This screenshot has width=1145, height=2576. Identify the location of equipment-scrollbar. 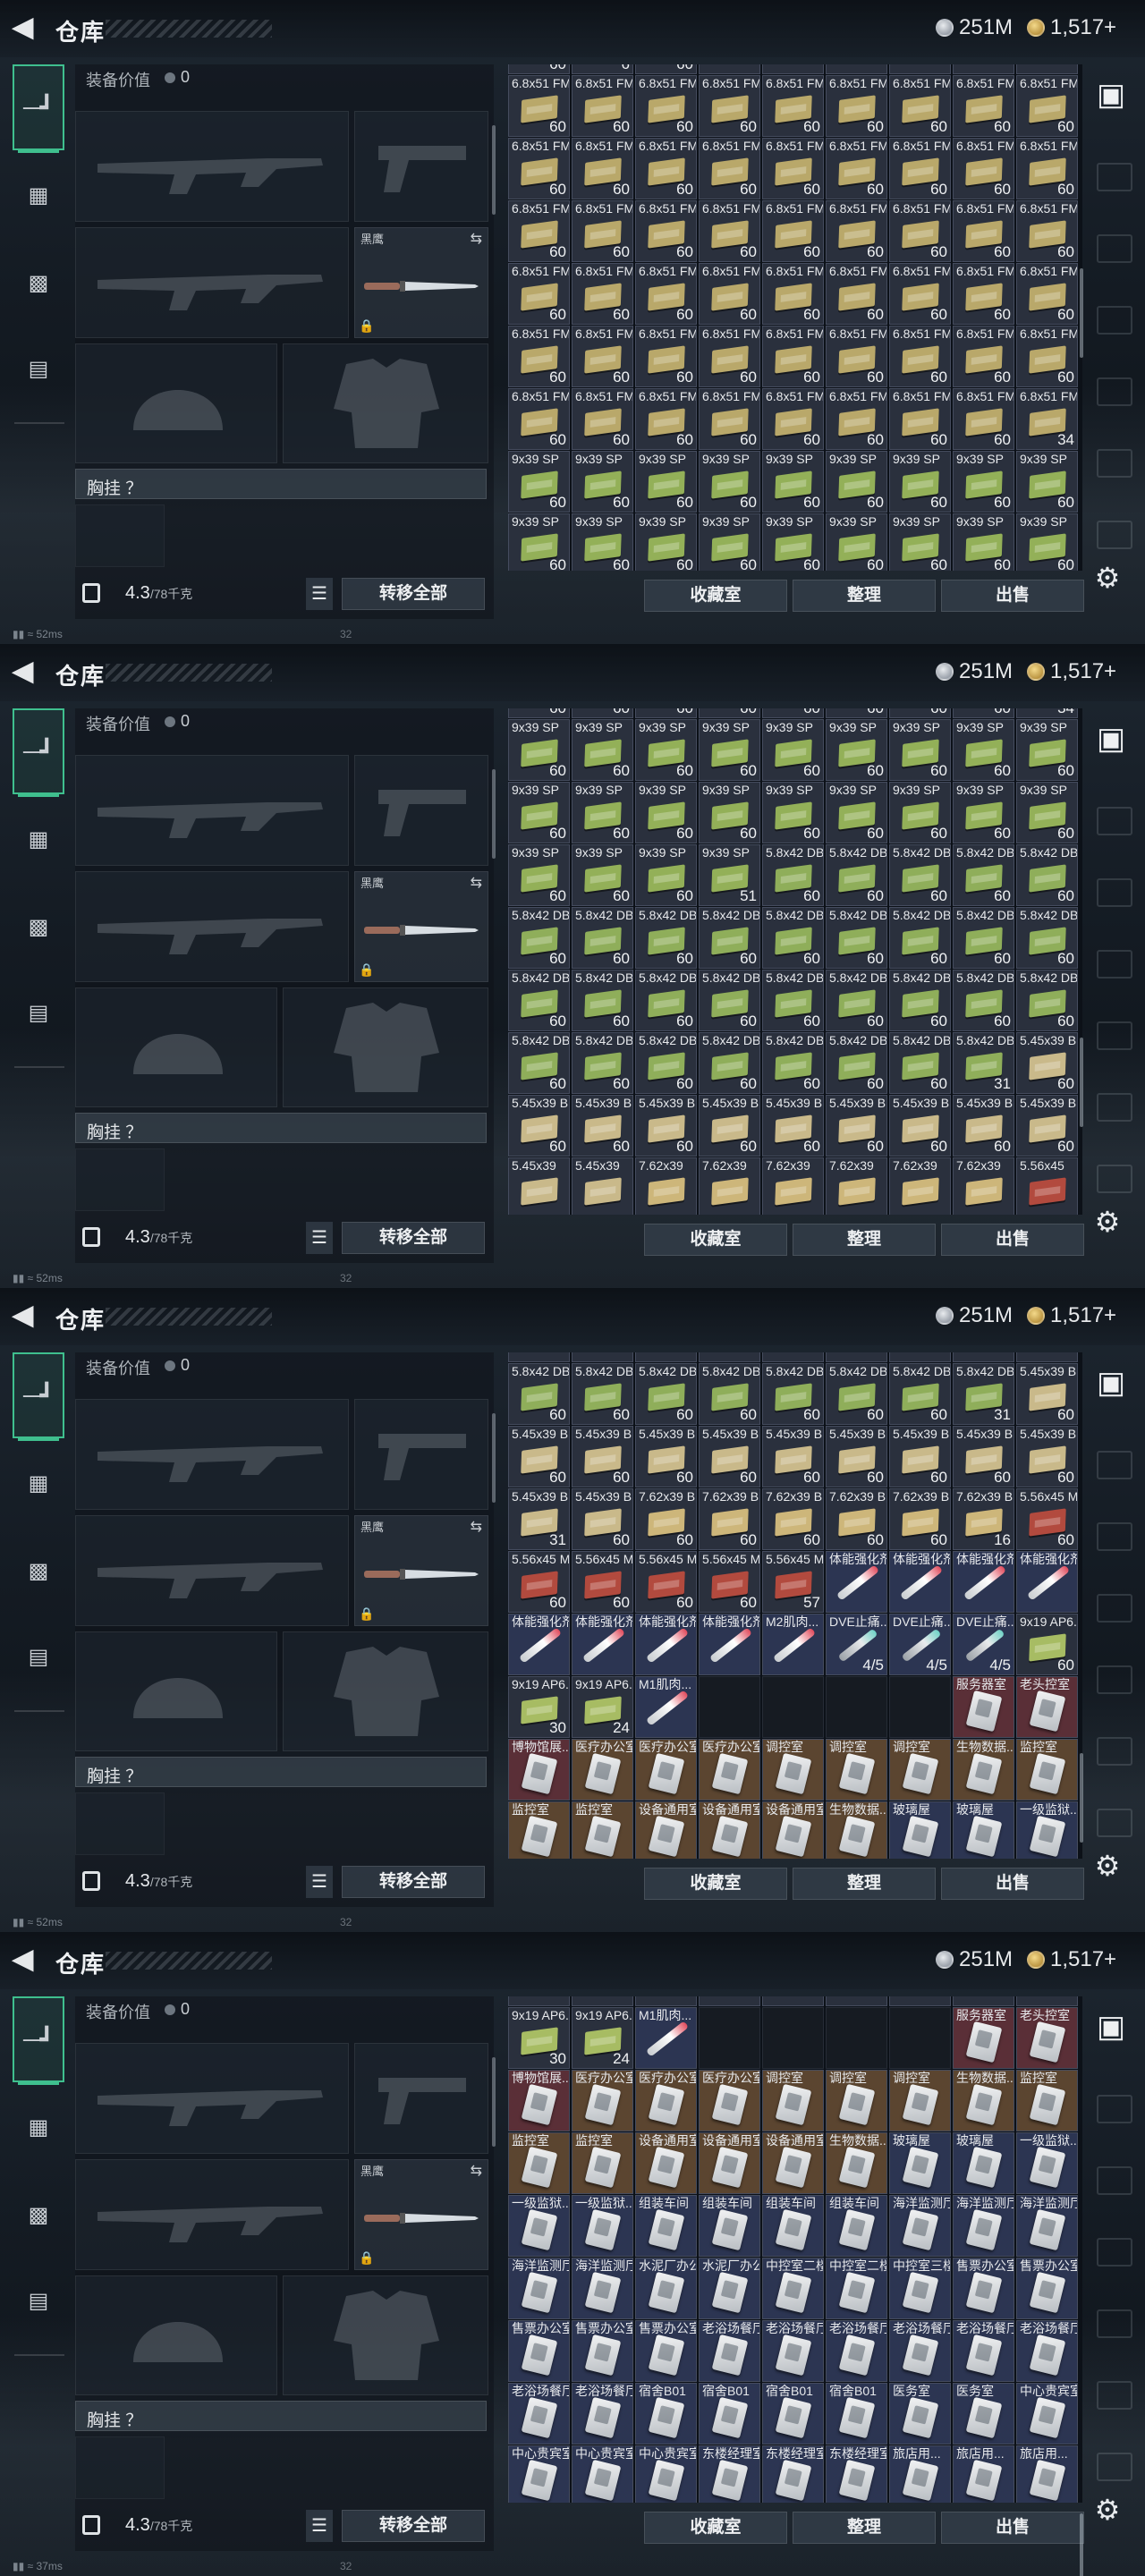
(494, 1458).